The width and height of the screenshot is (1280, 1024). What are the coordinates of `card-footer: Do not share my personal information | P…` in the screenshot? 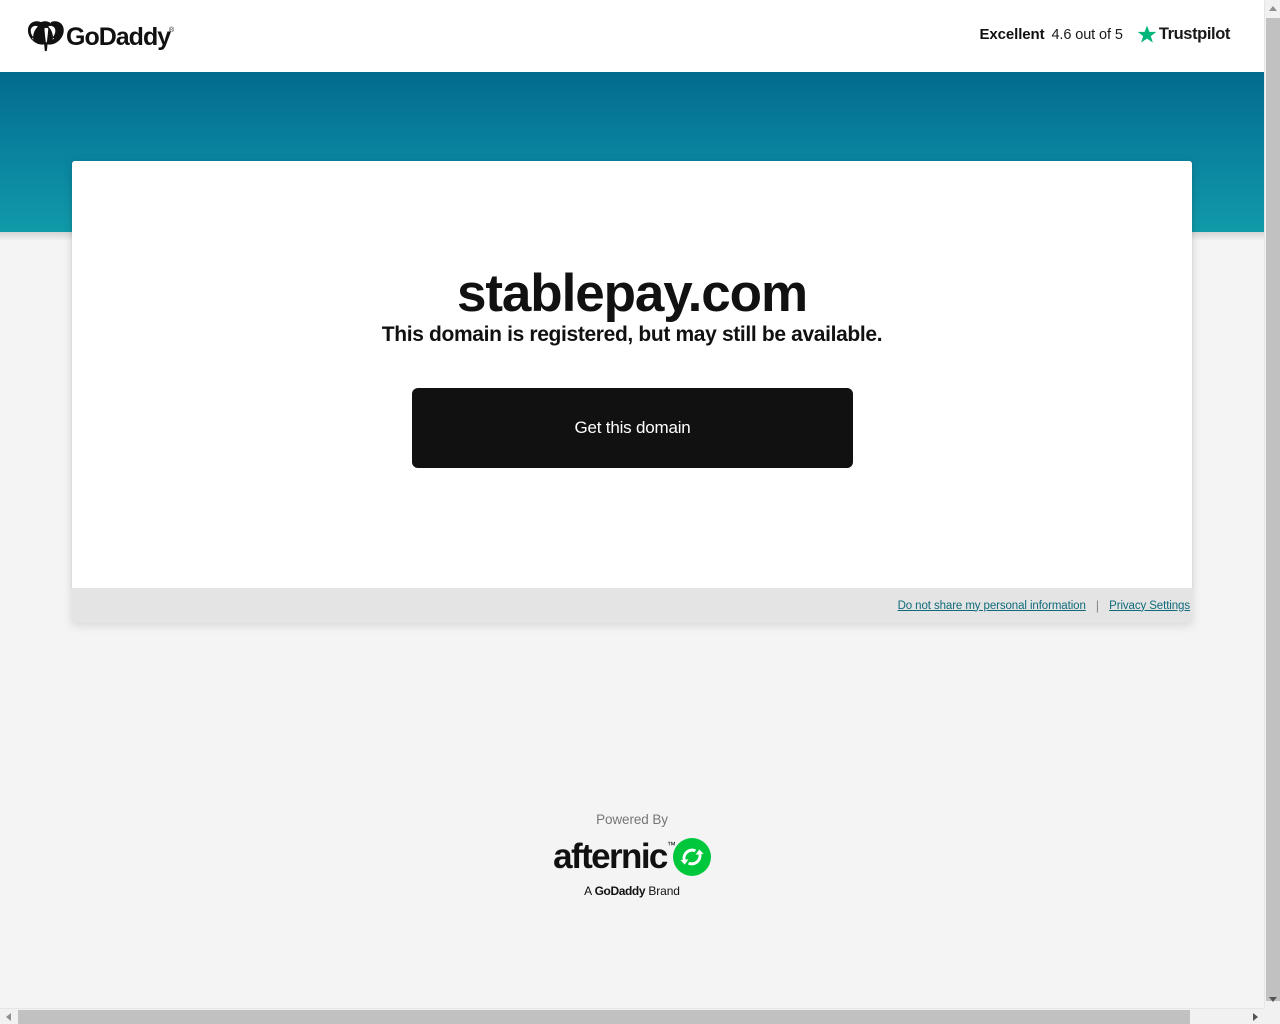 It's located at (632, 605).